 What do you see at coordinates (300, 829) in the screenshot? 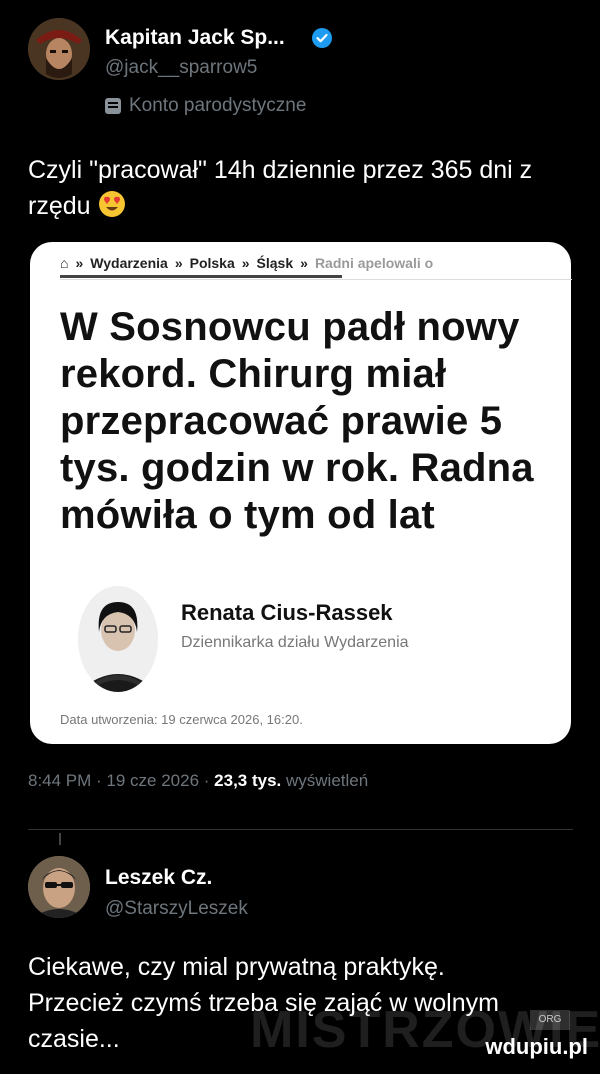
I see `divider` at bounding box center [300, 829].